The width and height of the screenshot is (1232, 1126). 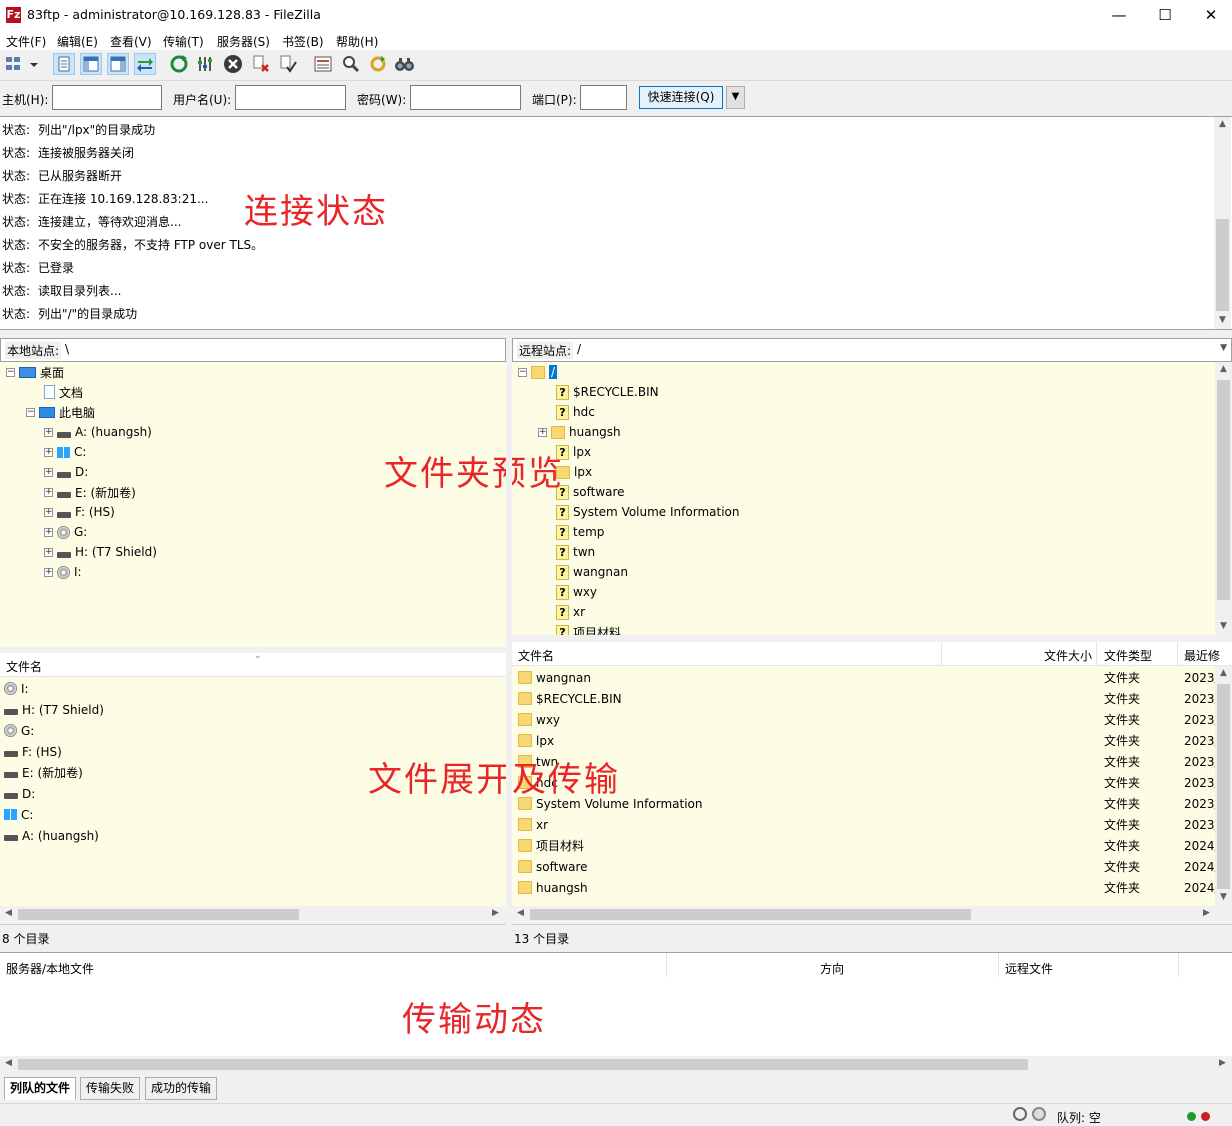 What do you see at coordinates (90, 492) in the screenshot?
I see `tree-item-drive: + E: (新加卷)` at bounding box center [90, 492].